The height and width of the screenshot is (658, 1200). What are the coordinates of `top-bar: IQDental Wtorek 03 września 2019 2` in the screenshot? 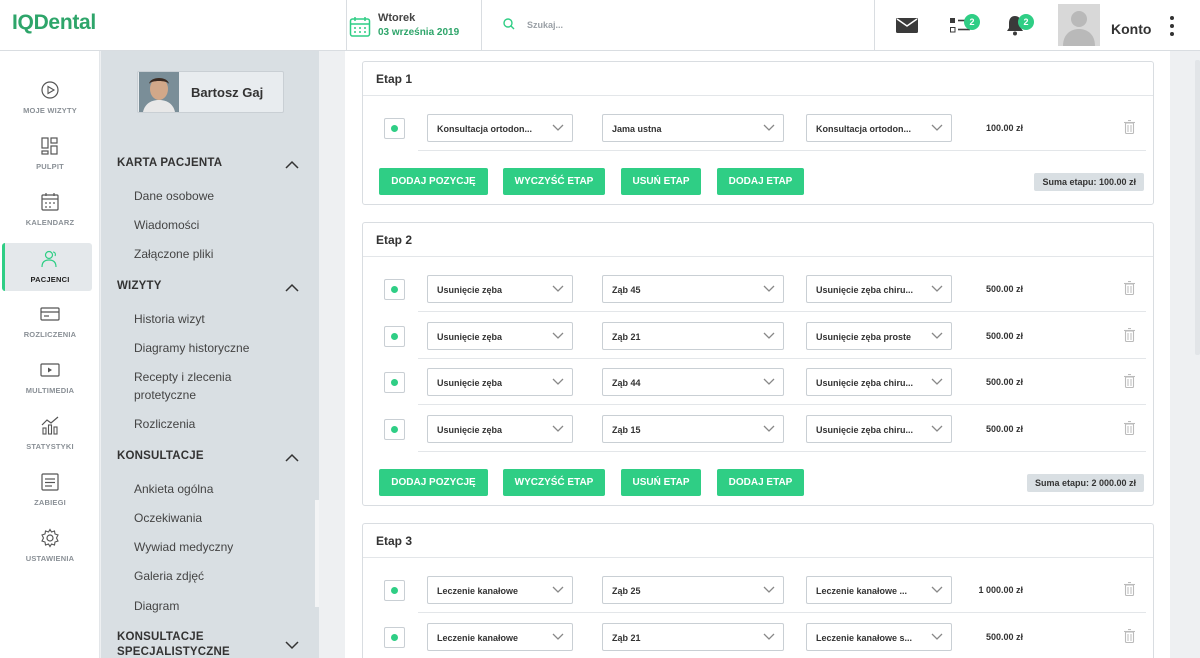 It's located at (600, 25).